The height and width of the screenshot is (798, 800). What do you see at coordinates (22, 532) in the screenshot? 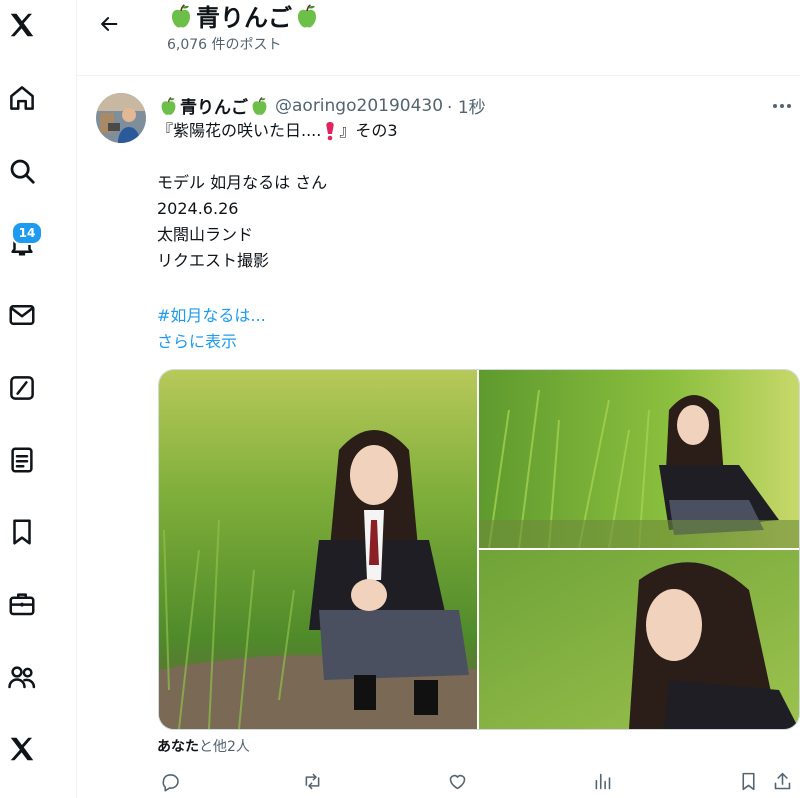
I see `bookmarks-icon` at bounding box center [22, 532].